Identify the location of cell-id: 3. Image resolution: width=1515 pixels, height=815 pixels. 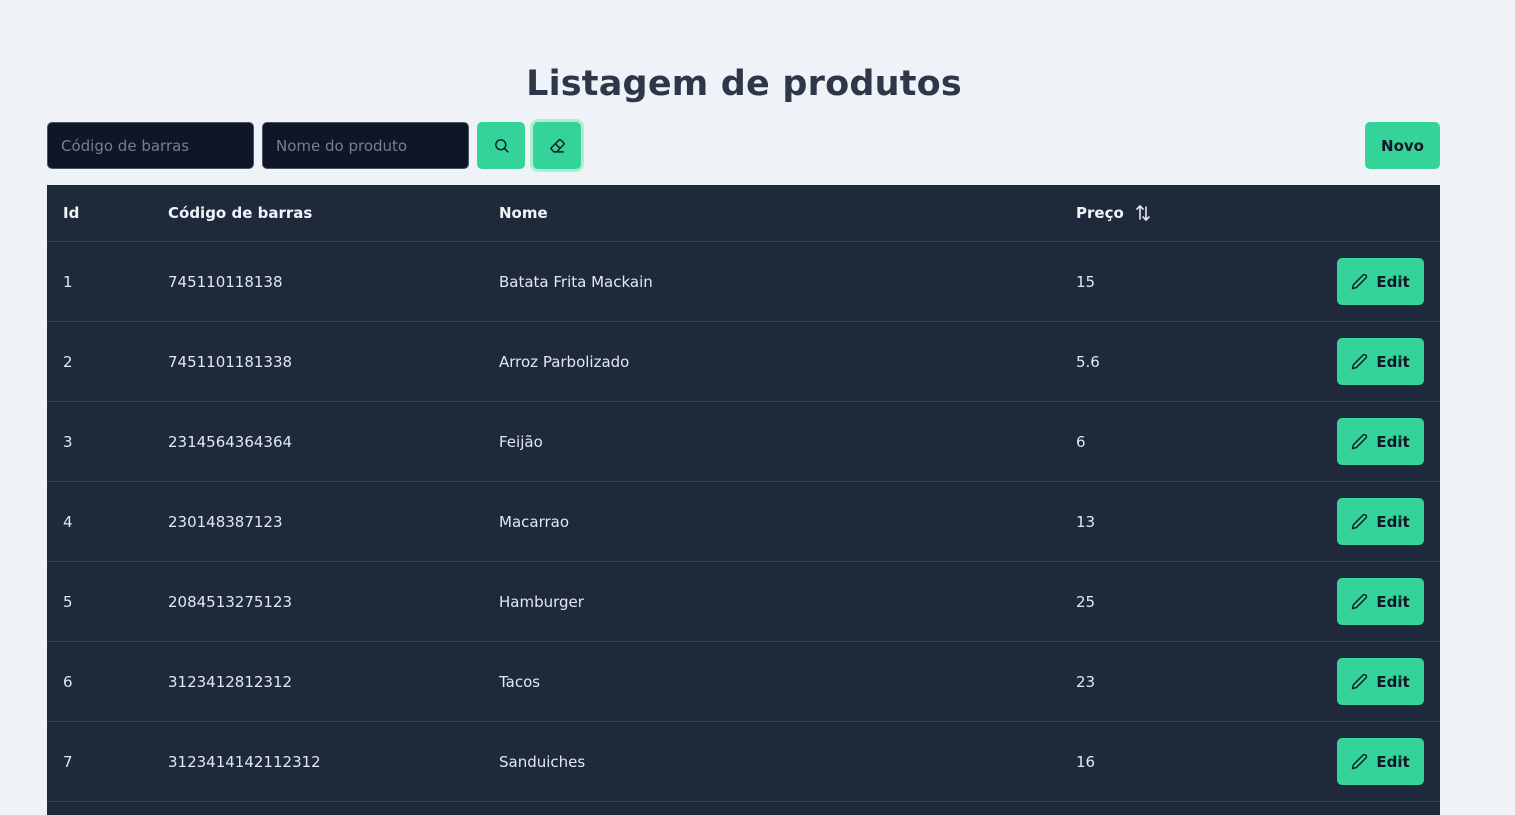
(107, 441).